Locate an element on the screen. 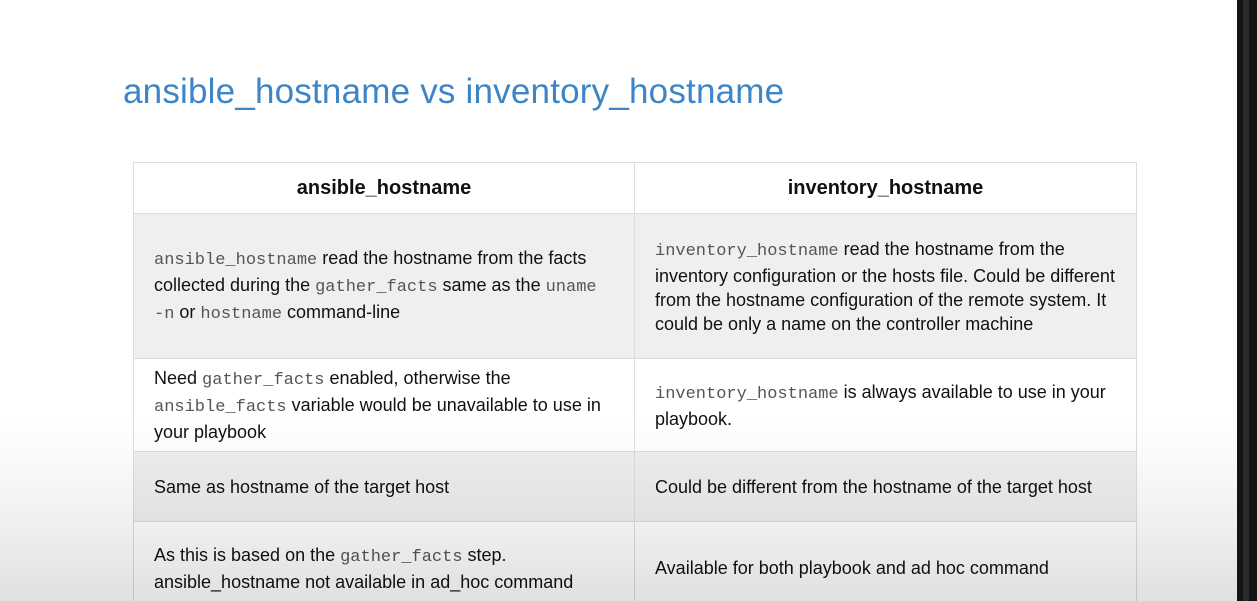 This screenshot has width=1257, height=601. scrollbar-track is located at coordinates (1246, 300).